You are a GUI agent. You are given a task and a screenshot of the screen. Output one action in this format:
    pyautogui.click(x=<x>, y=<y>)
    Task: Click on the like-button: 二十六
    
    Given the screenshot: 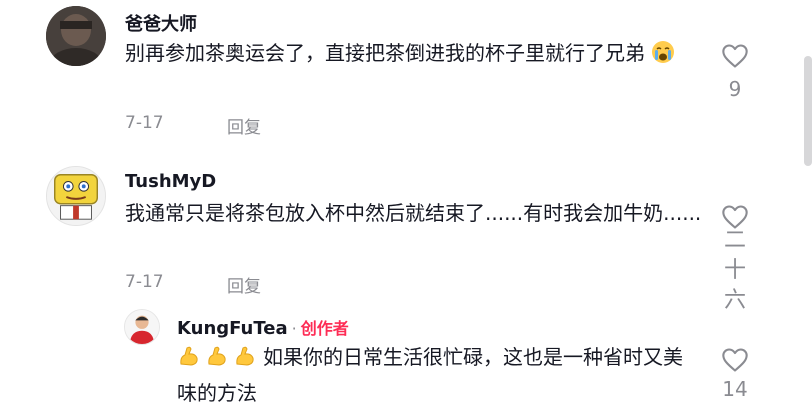 What is the action you would take?
    pyautogui.click(x=735, y=260)
    